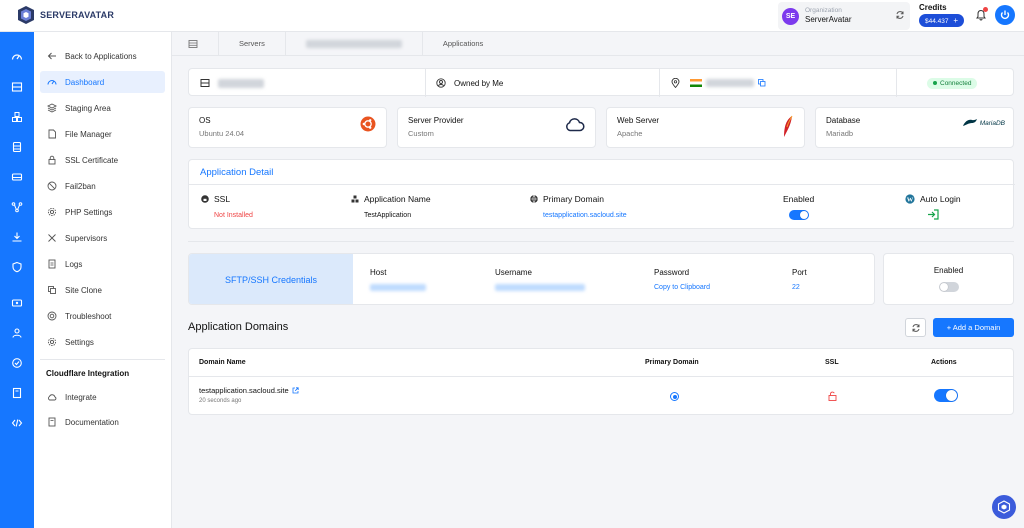  What do you see at coordinates (252, 43) in the screenshot?
I see `breadcrumb-servers: Servers` at bounding box center [252, 43].